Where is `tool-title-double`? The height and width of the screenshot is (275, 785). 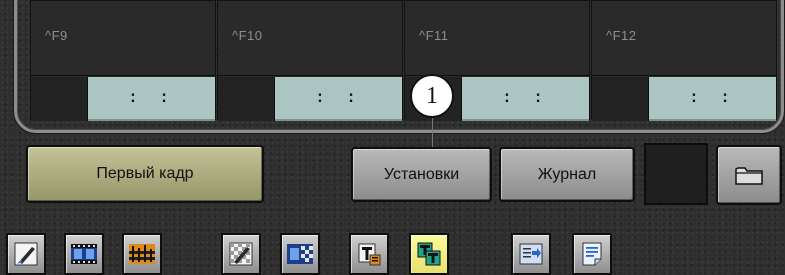 tool-title-double is located at coordinates (429, 254).